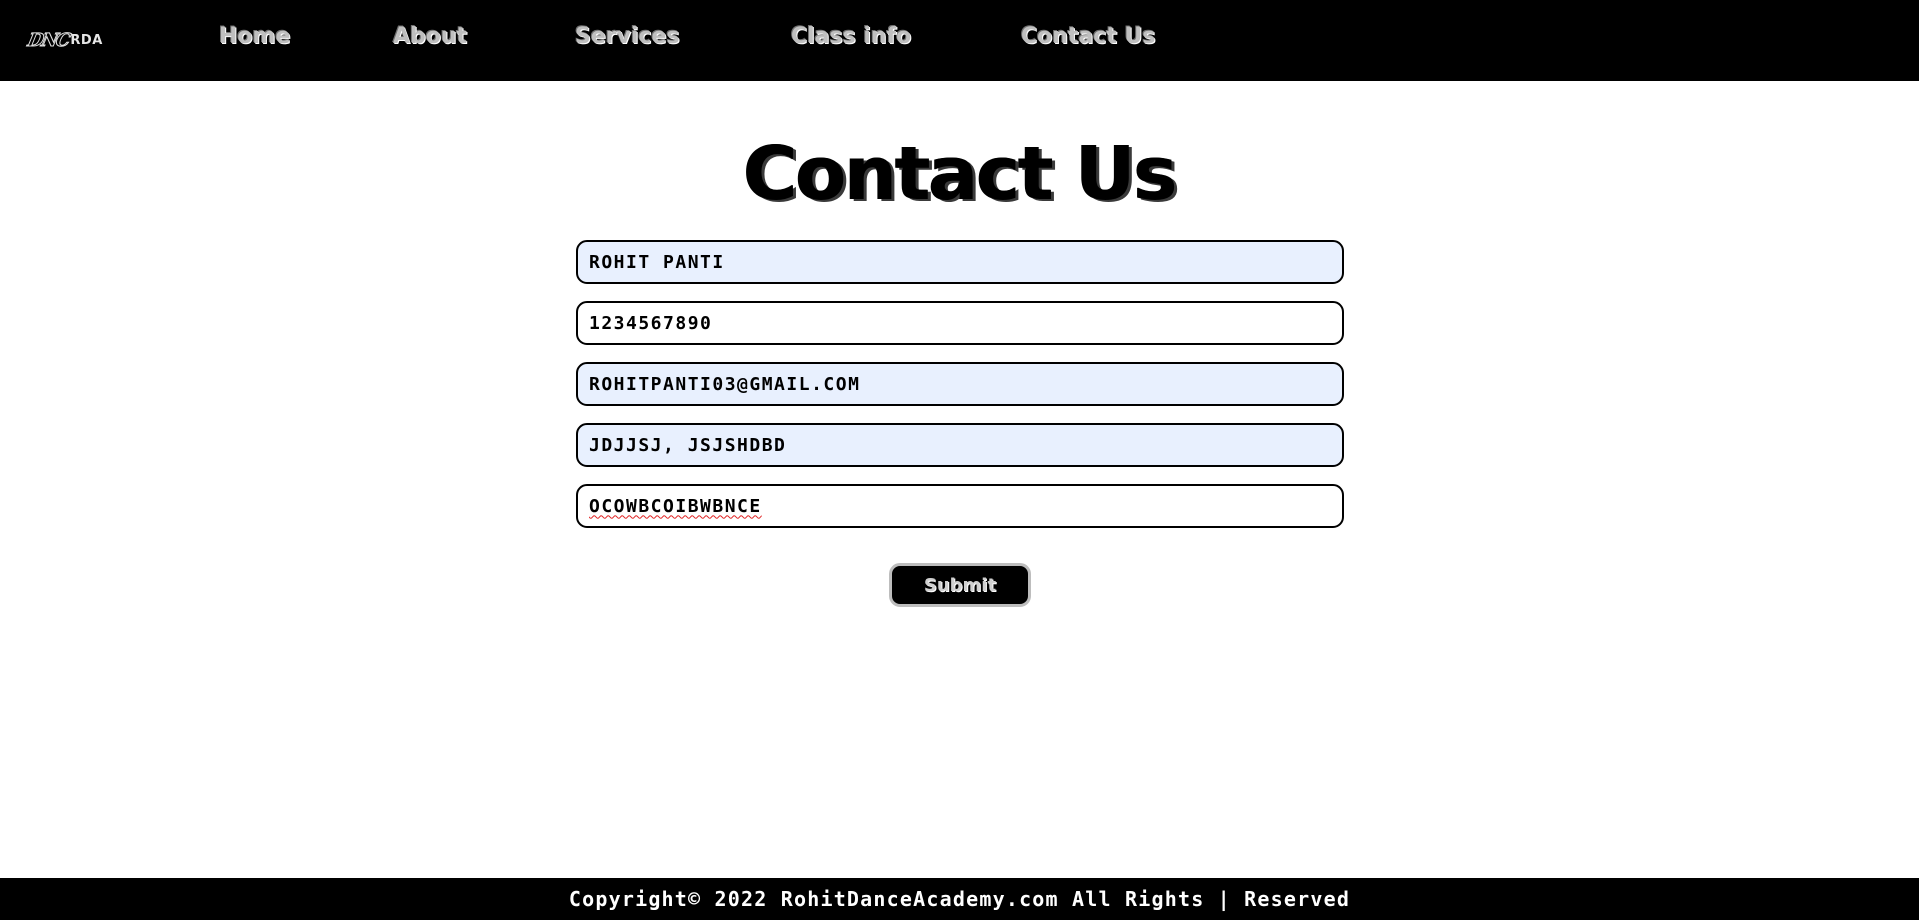  I want to click on message-field: OCOWBCOIBWBNCE, so click(960, 506).